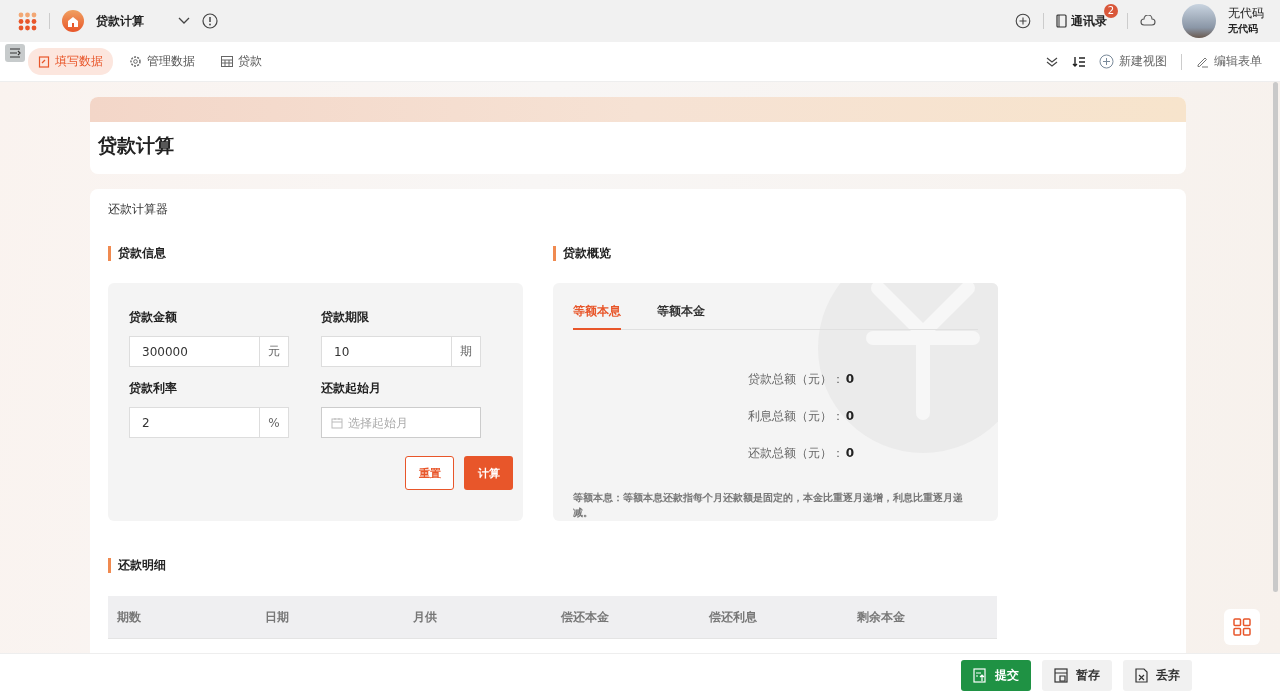 This screenshot has width=1280, height=697. I want to click on field-label: 贷款期限, so click(345, 317).